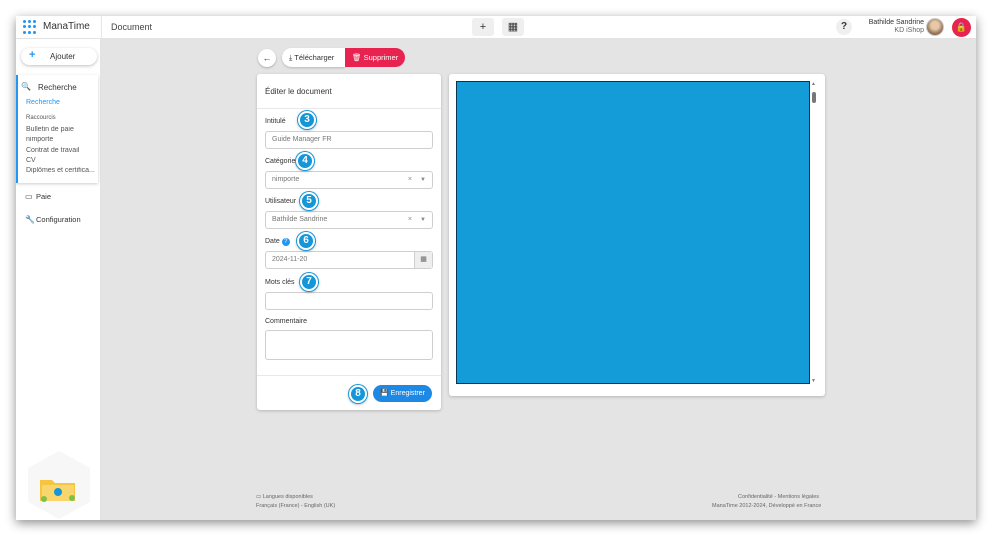  Describe the element at coordinates (280, 161) in the screenshot. I see `category-label: Catégorie` at that location.